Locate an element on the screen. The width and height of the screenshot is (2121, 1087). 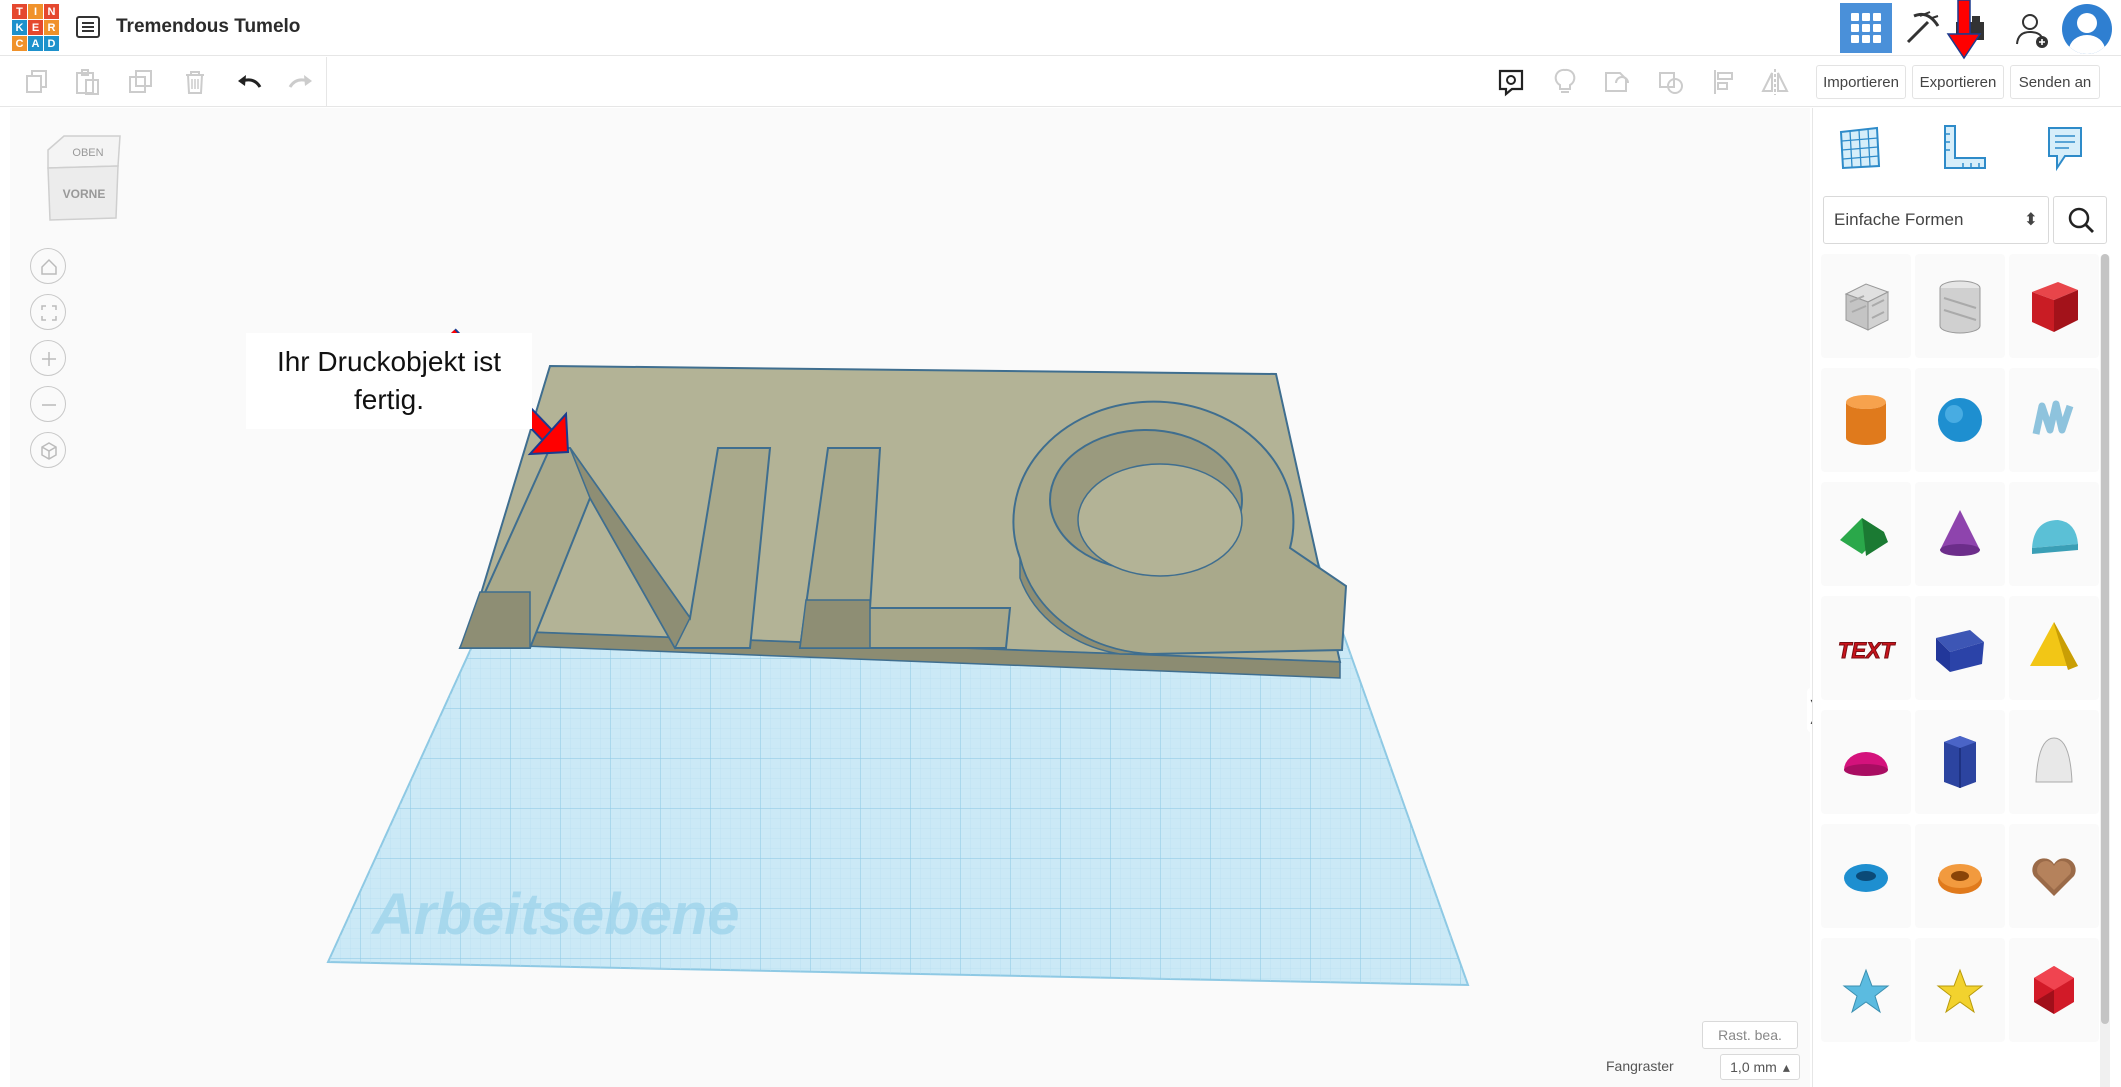
cube-icon is located at coordinates (49, 451).